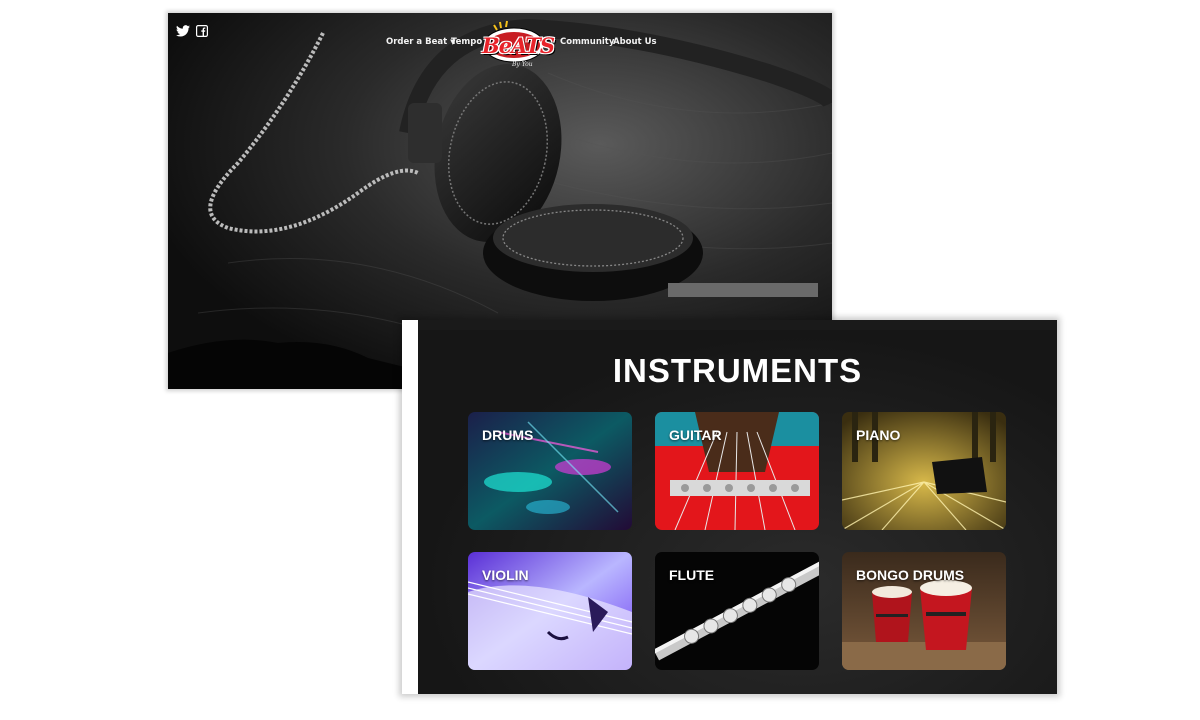  Describe the element at coordinates (587, 42) in the screenshot. I see `nav-community: Community` at that location.